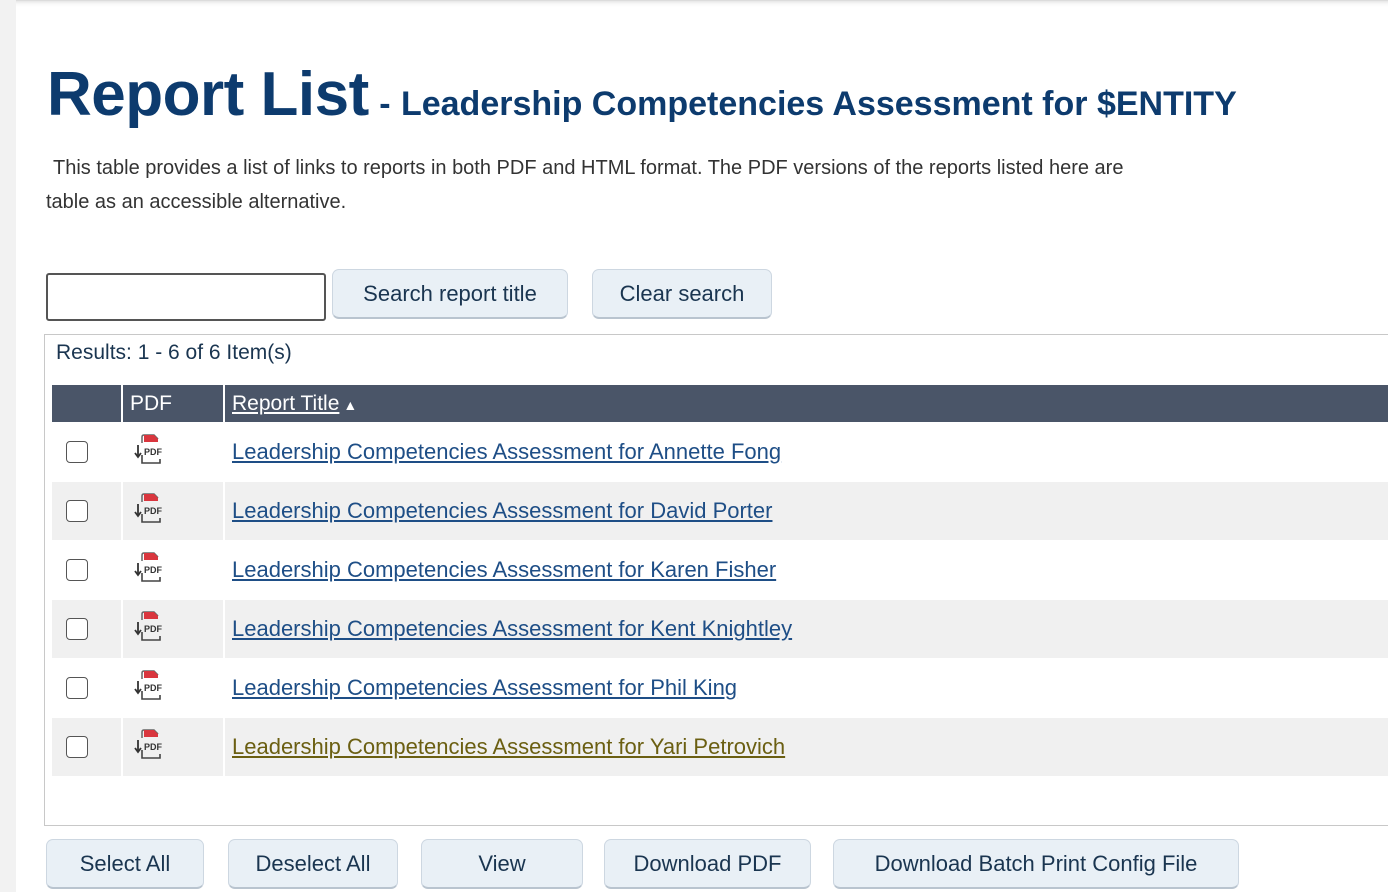 The image size is (1388, 892). Describe the element at coordinates (450, 294) in the screenshot. I see `search-report-title-button: Search report title` at that location.